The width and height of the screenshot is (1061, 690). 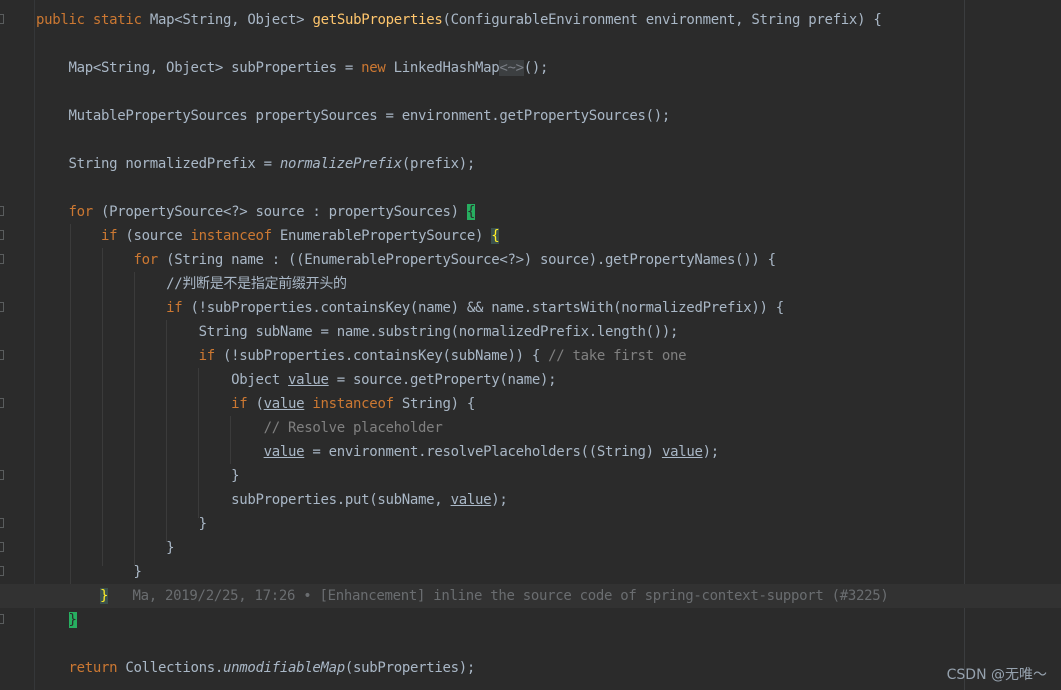 I want to click on put-call: subProperties.put(subName,, so click(x=341, y=500).